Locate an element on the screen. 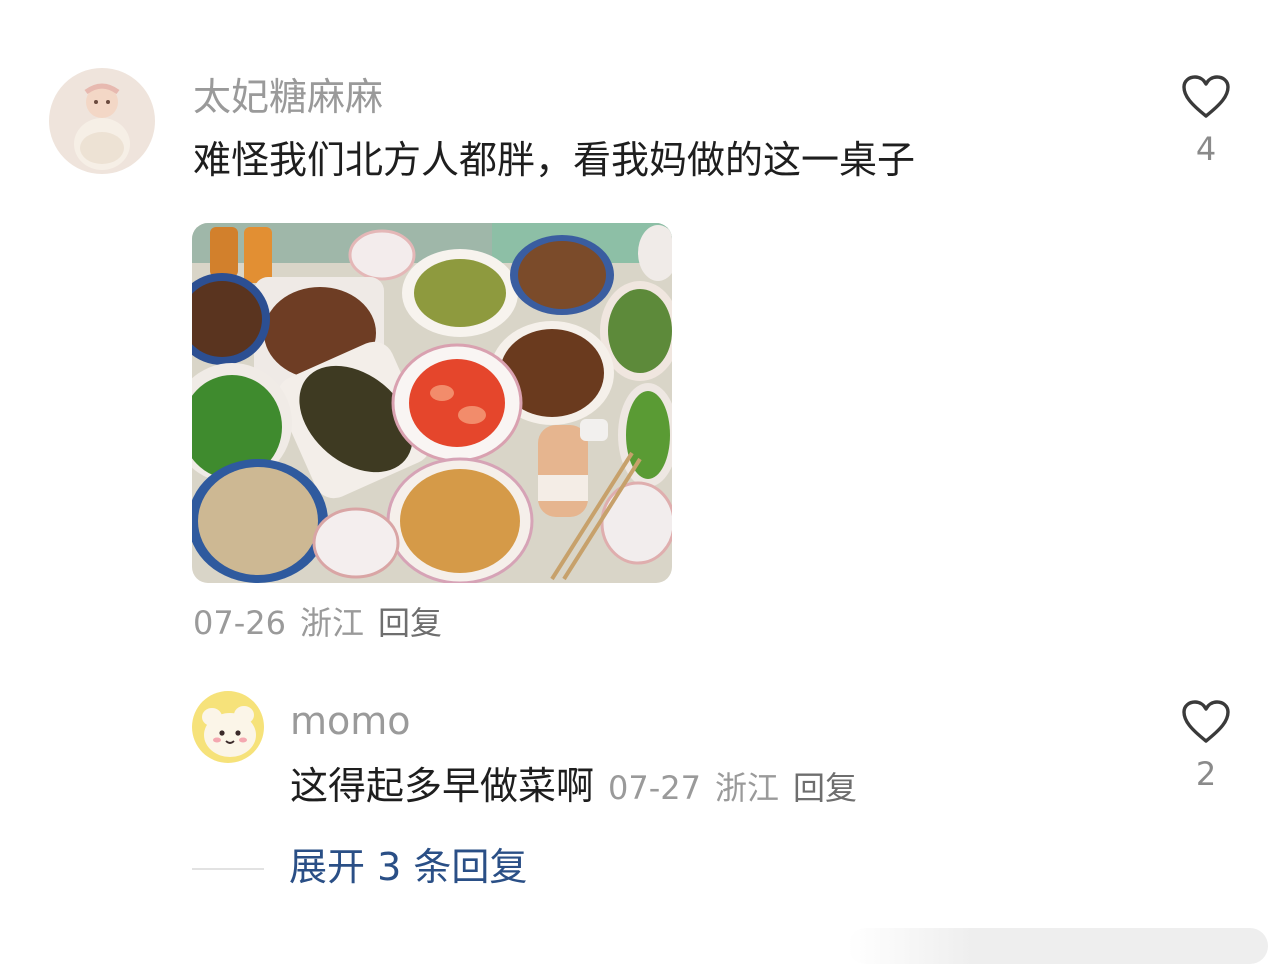  reply-avatar is located at coordinates (228, 727).